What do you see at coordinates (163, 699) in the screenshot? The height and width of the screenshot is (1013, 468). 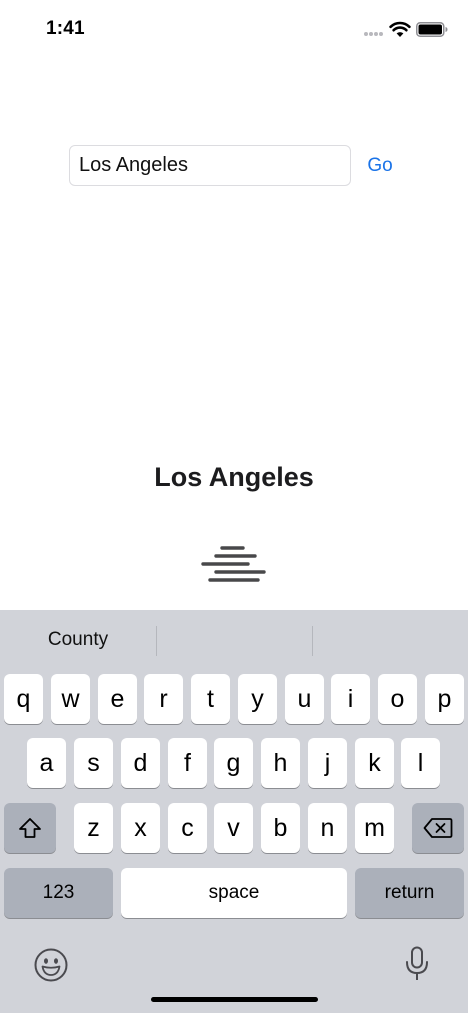 I see `key-r: r` at bounding box center [163, 699].